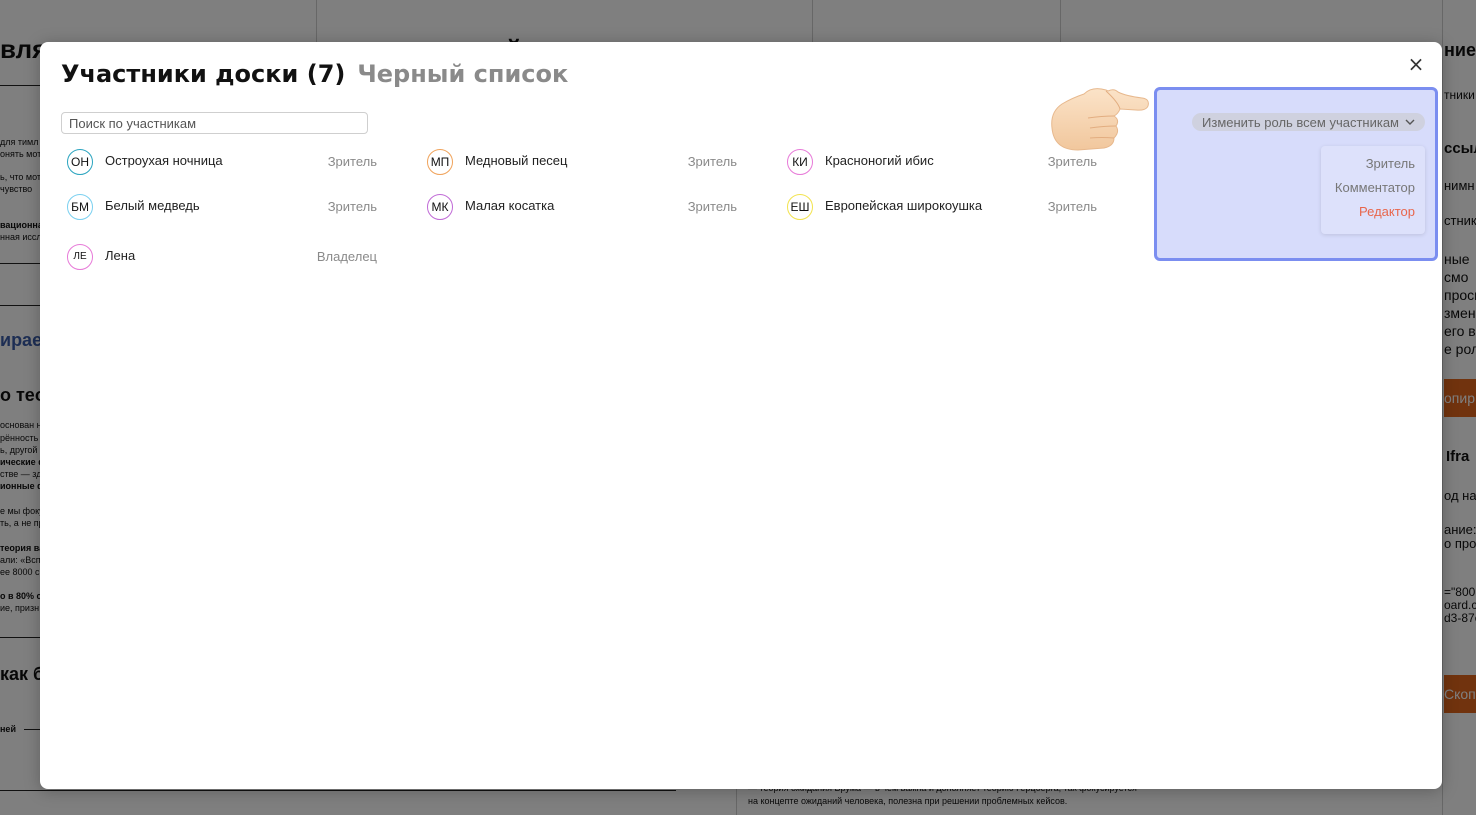 Image resolution: width=1476 pixels, height=815 pixels. What do you see at coordinates (1100, 119) in the screenshot?
I see `pointing-hand-icon` at bounding box center [1100, 119].